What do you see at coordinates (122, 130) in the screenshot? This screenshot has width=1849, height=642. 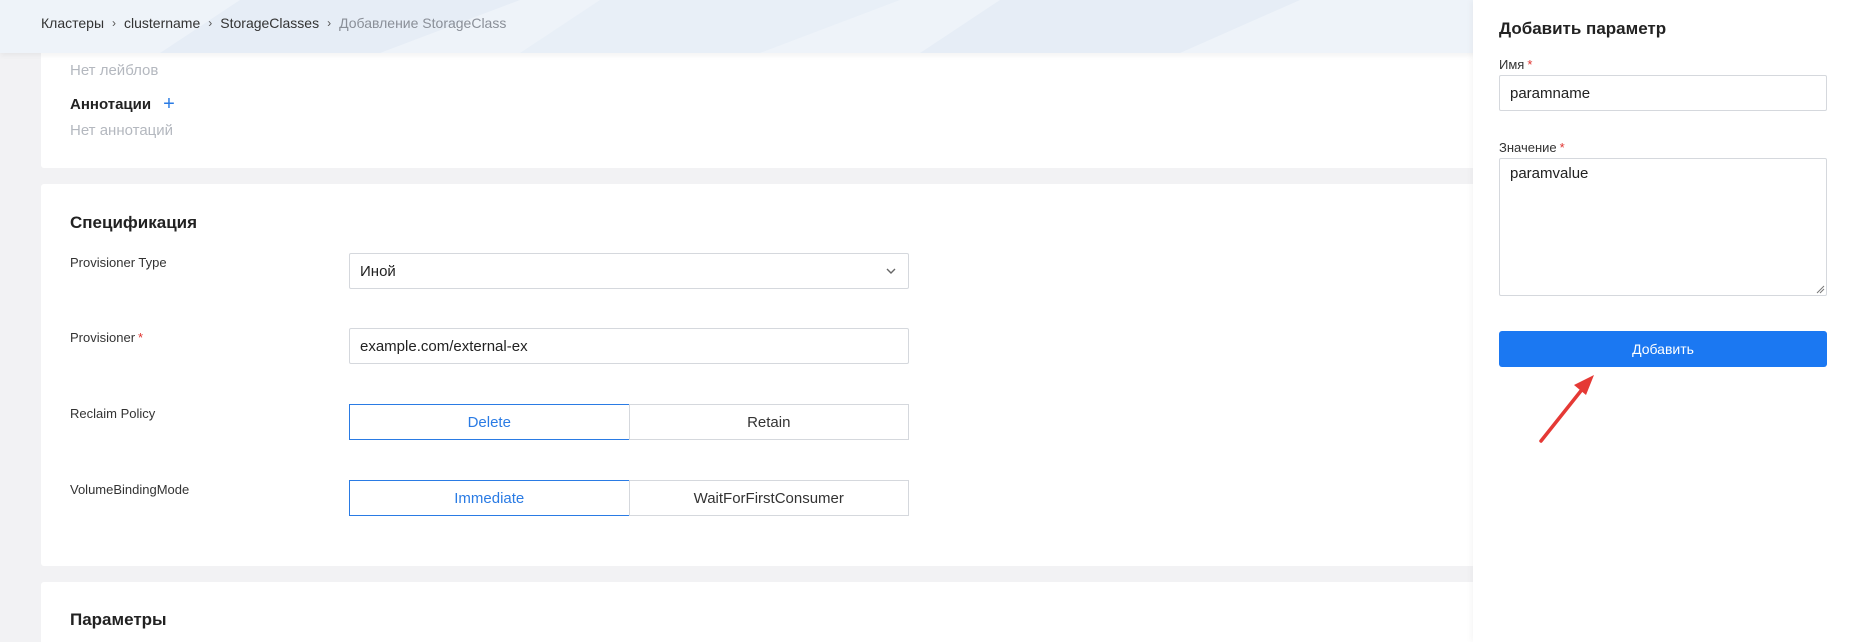 I see `no-annotations-text: Нет аннотаций` at bounding box center [122, 130].